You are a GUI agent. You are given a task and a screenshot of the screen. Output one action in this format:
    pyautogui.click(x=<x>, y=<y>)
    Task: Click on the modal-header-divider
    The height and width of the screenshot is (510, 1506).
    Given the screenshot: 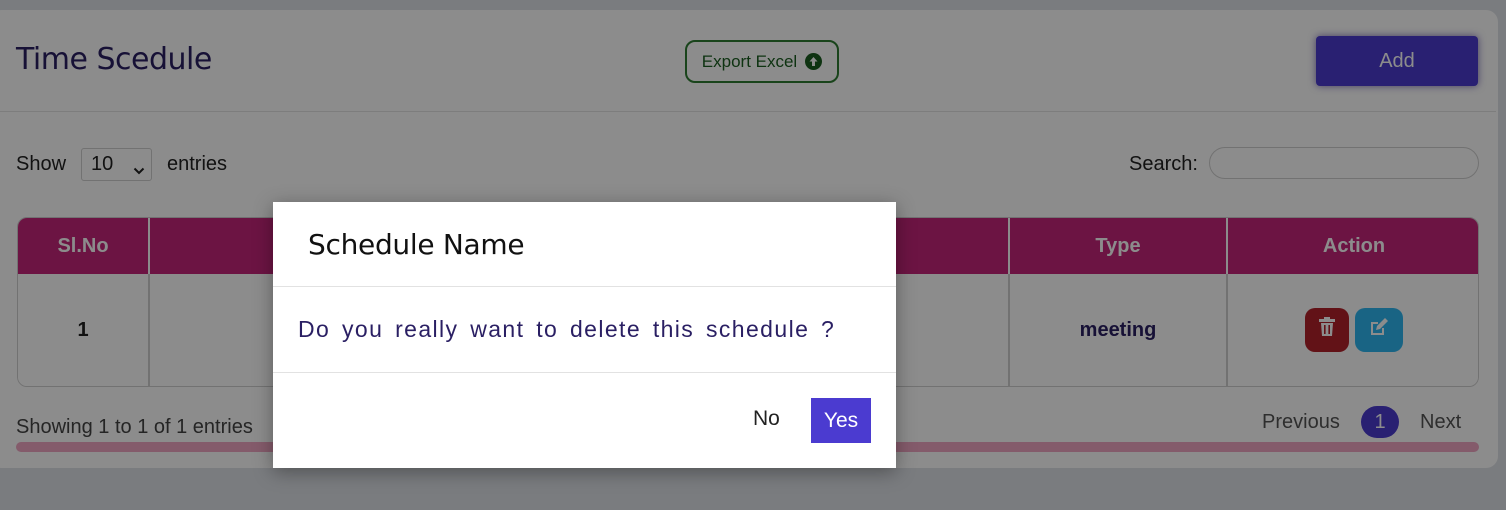 What is the action you would take?
    pyautogui.click(x=584, y=286)
    